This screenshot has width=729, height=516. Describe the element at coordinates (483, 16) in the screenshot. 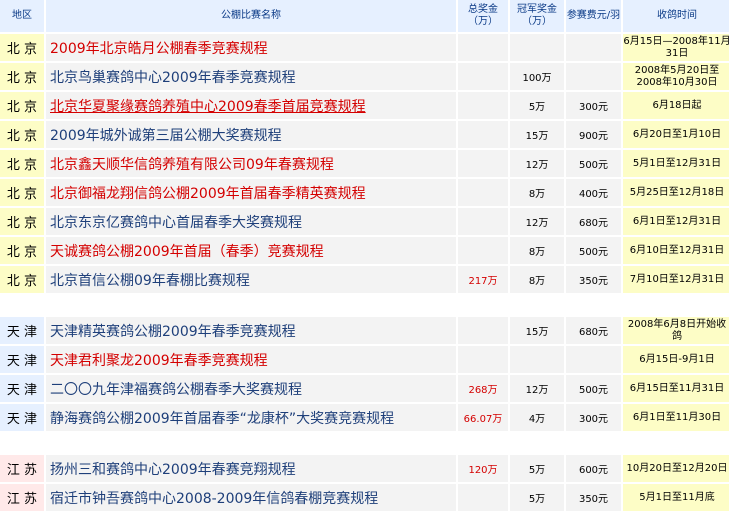

I see `header-total-prize: 总奖金（万）` at that location.